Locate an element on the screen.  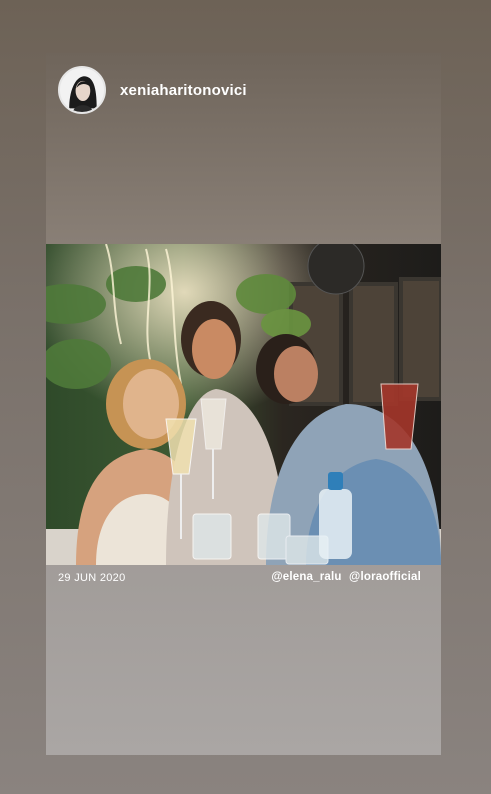
story-mentions: @elena_ralu @loraofficial is located at coordinates (344, 577).